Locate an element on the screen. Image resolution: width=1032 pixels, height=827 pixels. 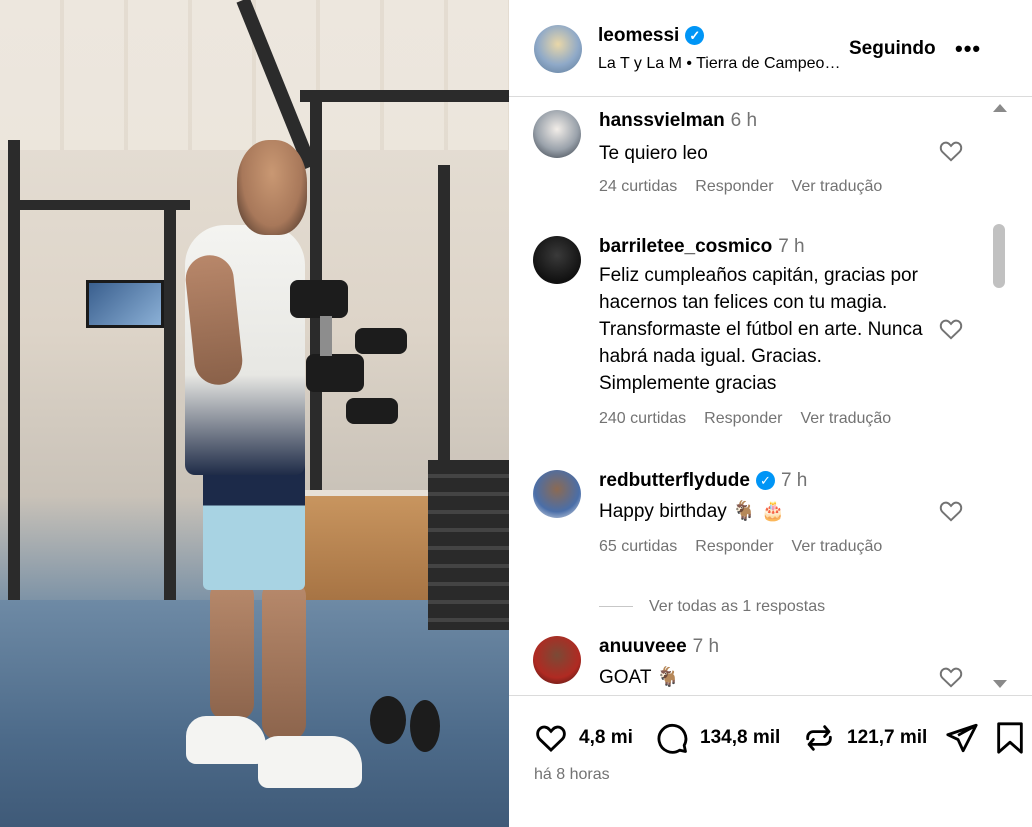
post-author: leomessi ✓ is located at coordinates (651, 36).